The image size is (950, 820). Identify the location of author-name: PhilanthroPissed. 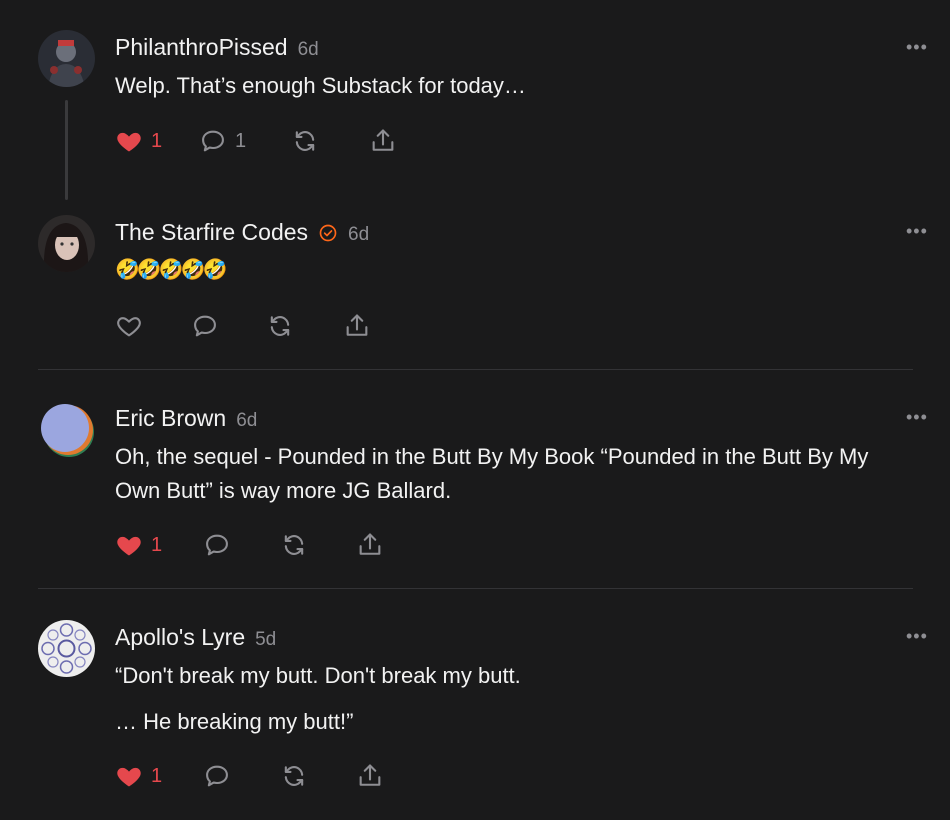
(201, 47).